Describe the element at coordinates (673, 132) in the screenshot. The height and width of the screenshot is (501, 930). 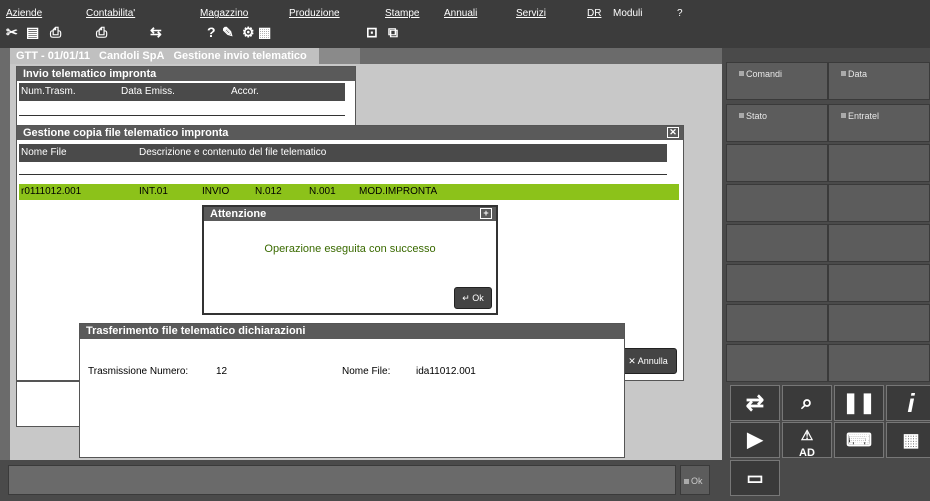
I see `close-icon: ✕` at that location.